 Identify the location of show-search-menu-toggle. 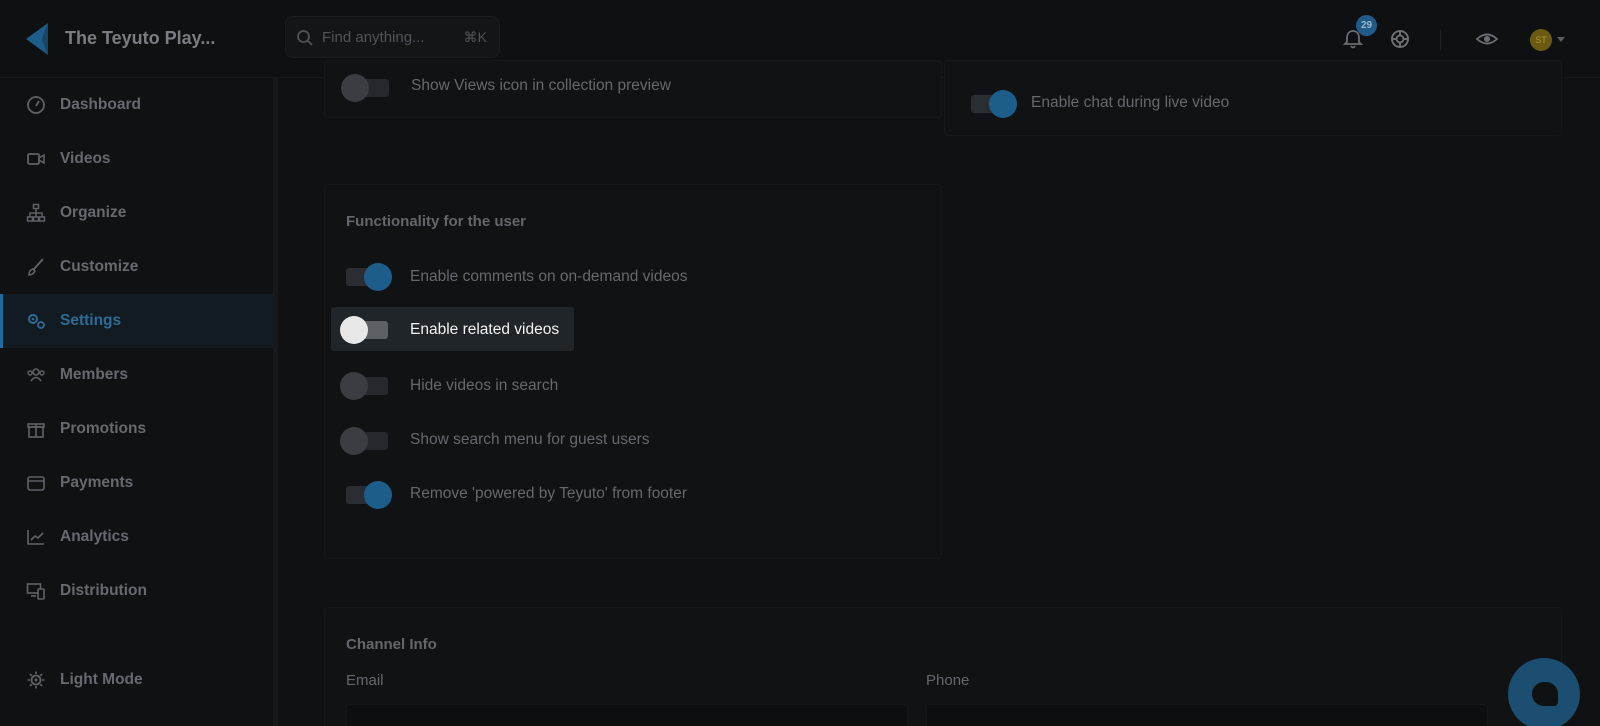
(365, 440).